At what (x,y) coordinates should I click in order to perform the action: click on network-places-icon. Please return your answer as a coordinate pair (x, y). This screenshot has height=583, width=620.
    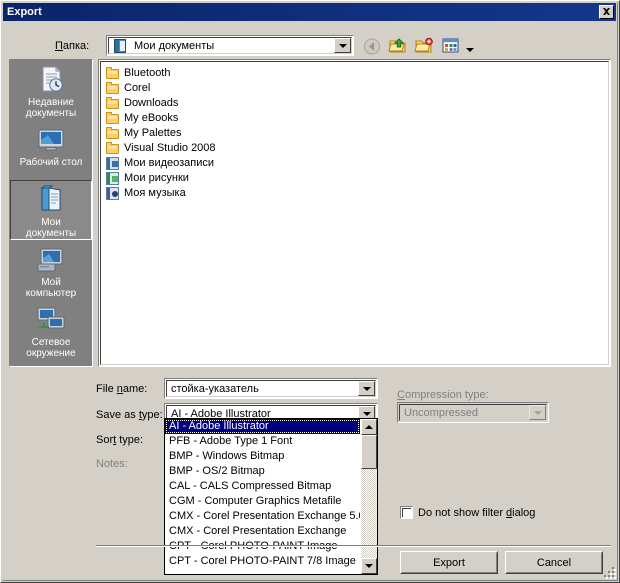
    Looking at the image, I should click on (51, 320).